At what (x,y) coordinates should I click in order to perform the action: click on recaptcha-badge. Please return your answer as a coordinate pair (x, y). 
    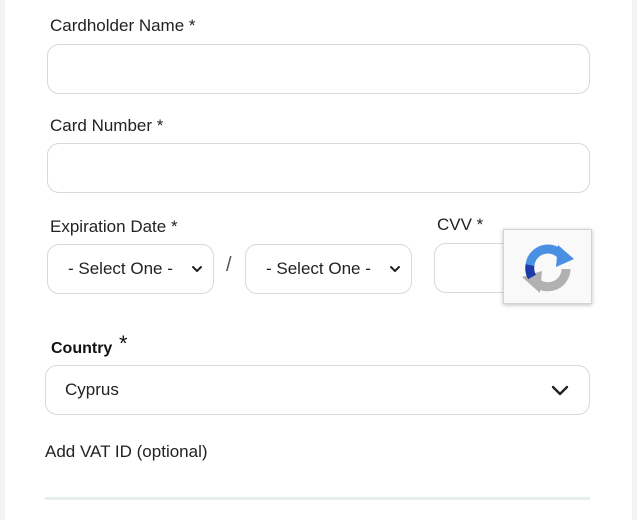
    Looking at the image, I should click on (547, 266).